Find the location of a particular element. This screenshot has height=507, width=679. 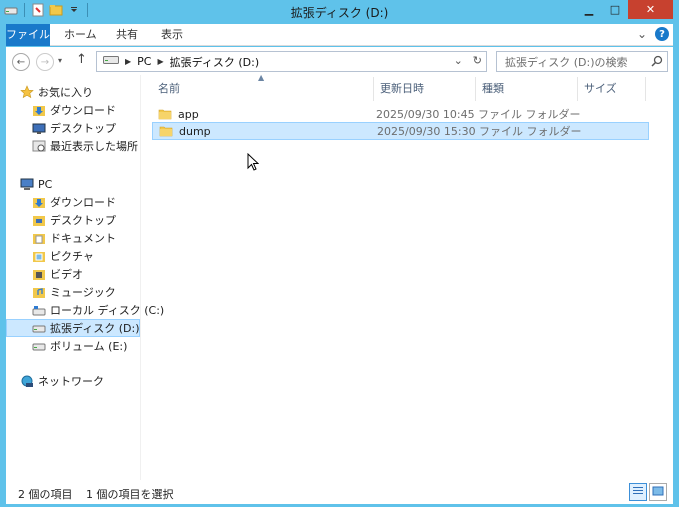

star-icon is located at coordinates (27, 92).